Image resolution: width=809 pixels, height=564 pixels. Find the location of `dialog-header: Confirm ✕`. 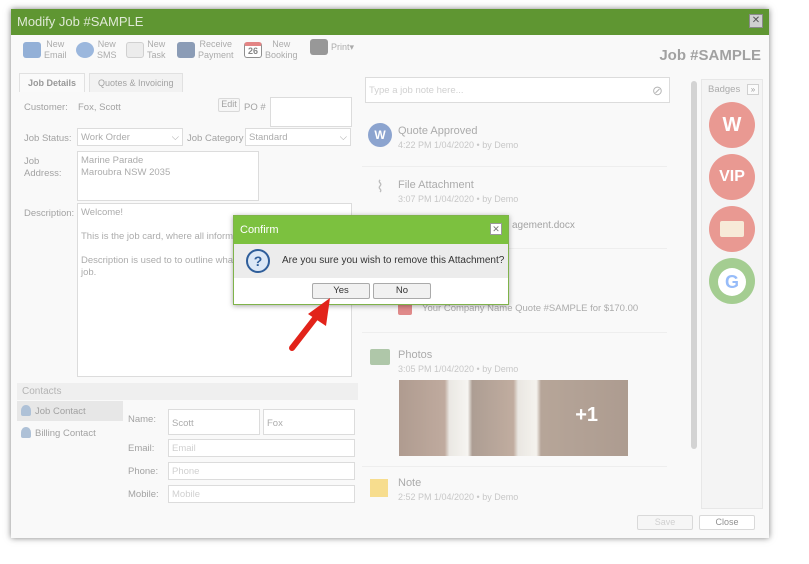

dialog-header: Confirm ✕ is located at coordinates (371, 230).